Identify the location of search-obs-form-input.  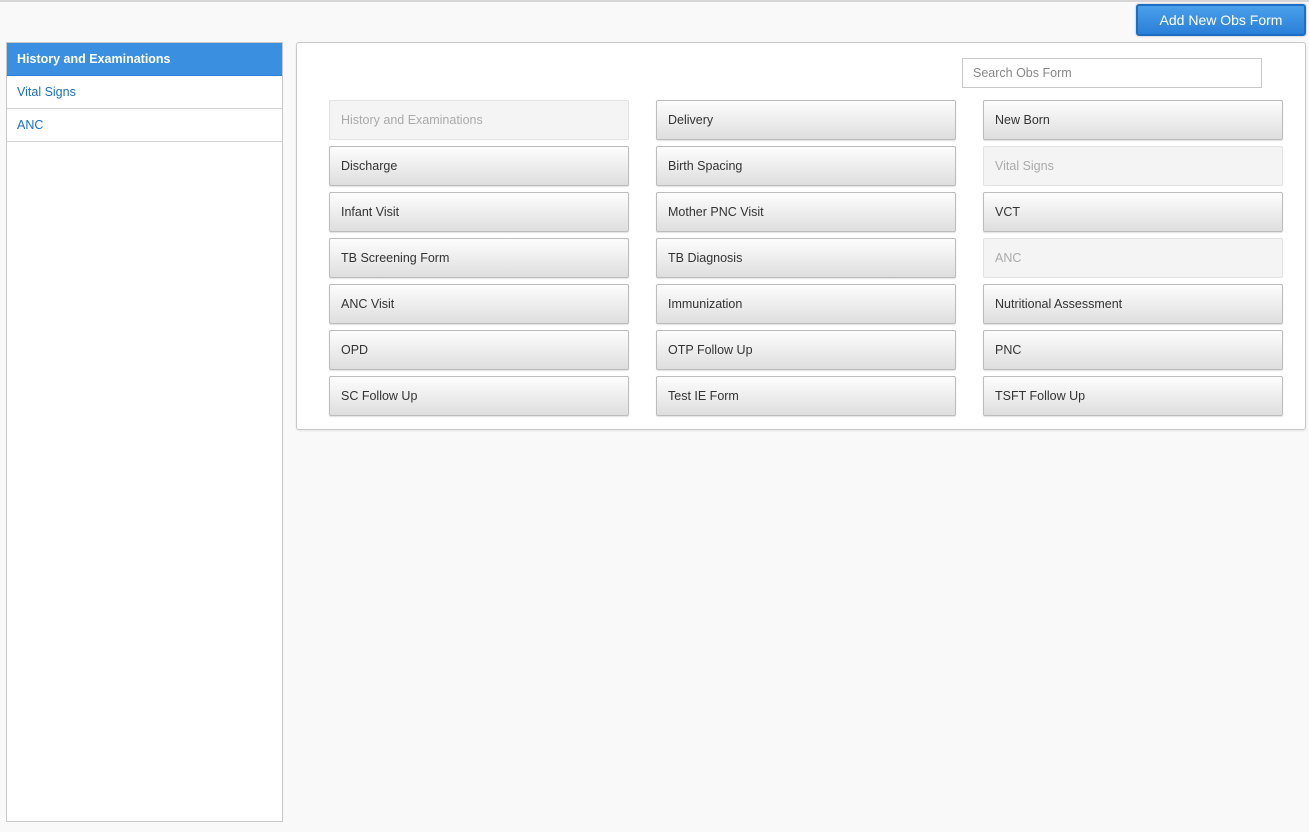
(1112, 73).